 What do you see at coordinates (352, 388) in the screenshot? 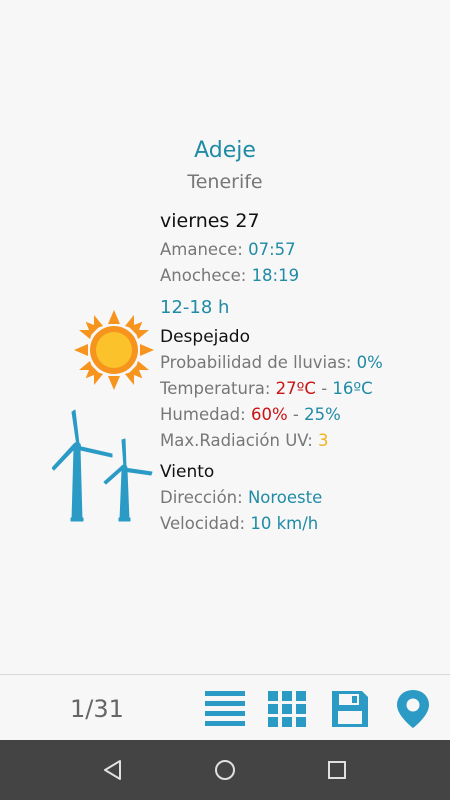
I see `temperature-min: 16ºC` at bounding box center [352, 388].